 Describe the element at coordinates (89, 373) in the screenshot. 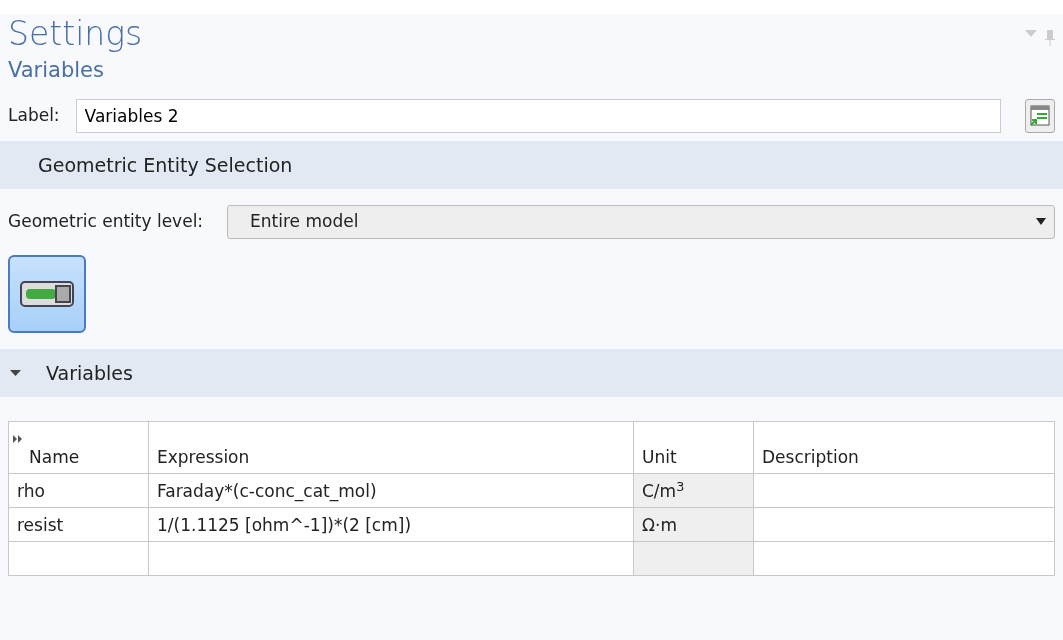

I see `section-header: Variables` at that location.